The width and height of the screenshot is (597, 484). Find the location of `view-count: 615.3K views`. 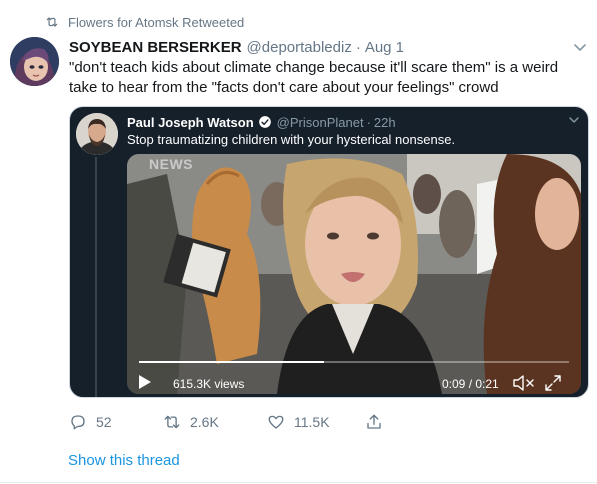

view-count: 615.3K views is located at coordinates (209, 384).